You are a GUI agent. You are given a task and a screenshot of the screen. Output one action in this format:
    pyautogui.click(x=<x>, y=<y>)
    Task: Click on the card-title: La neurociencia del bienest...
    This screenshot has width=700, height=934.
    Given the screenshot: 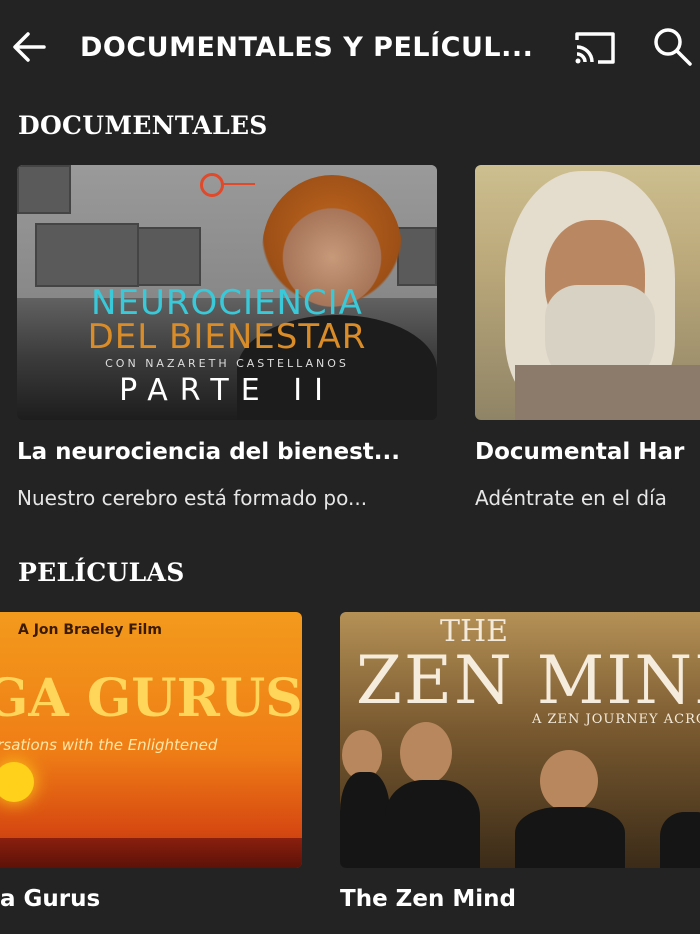 What is the action you would take?
    pyautogui.click(x=227, y=452)
    